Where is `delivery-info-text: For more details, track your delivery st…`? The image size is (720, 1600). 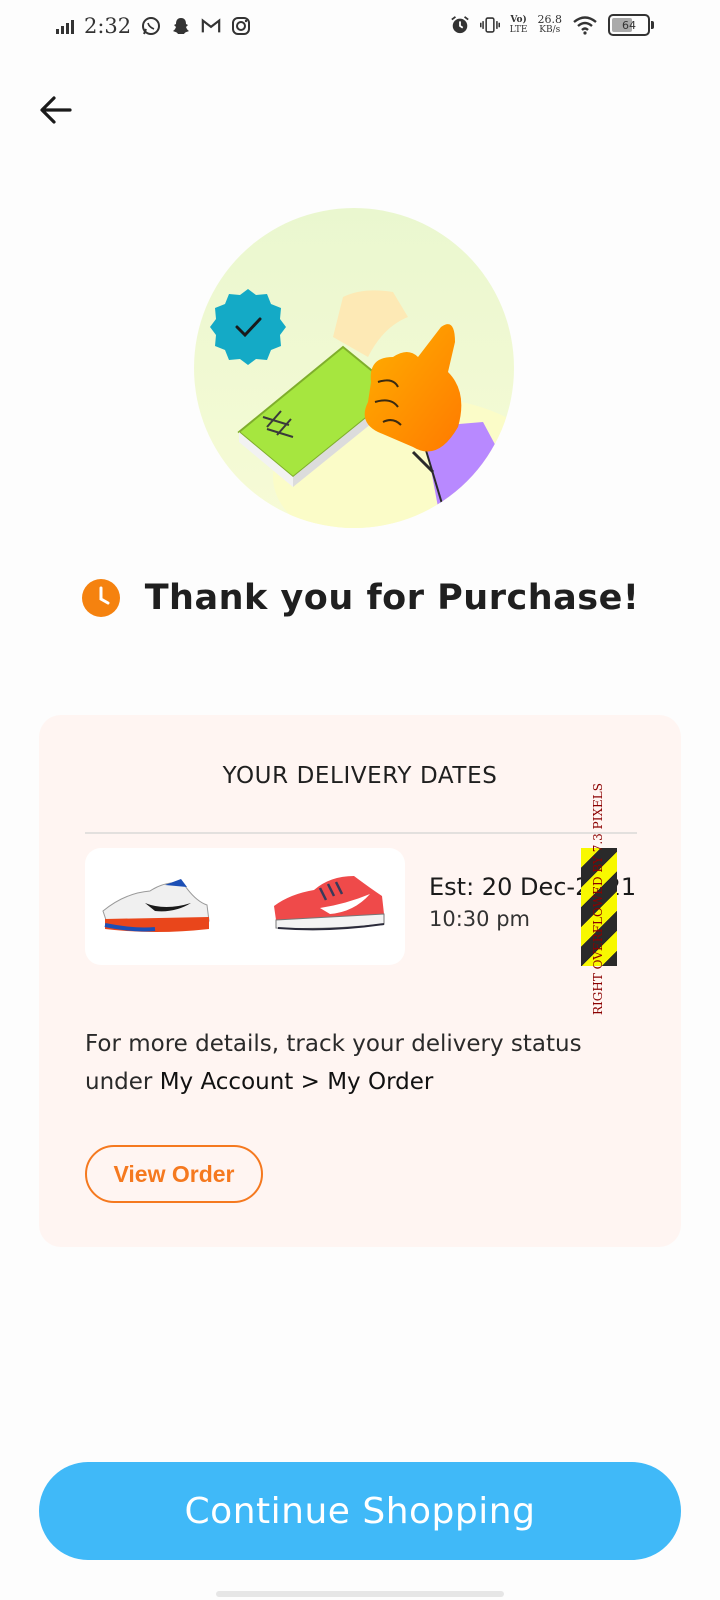 delivery-info-text: For more details, track your delivery st… is located at coordinates (365, 1063).